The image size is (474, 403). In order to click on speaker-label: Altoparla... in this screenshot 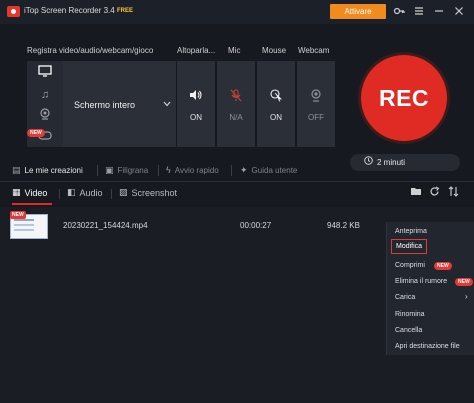, I will do `click(196, 50)`.